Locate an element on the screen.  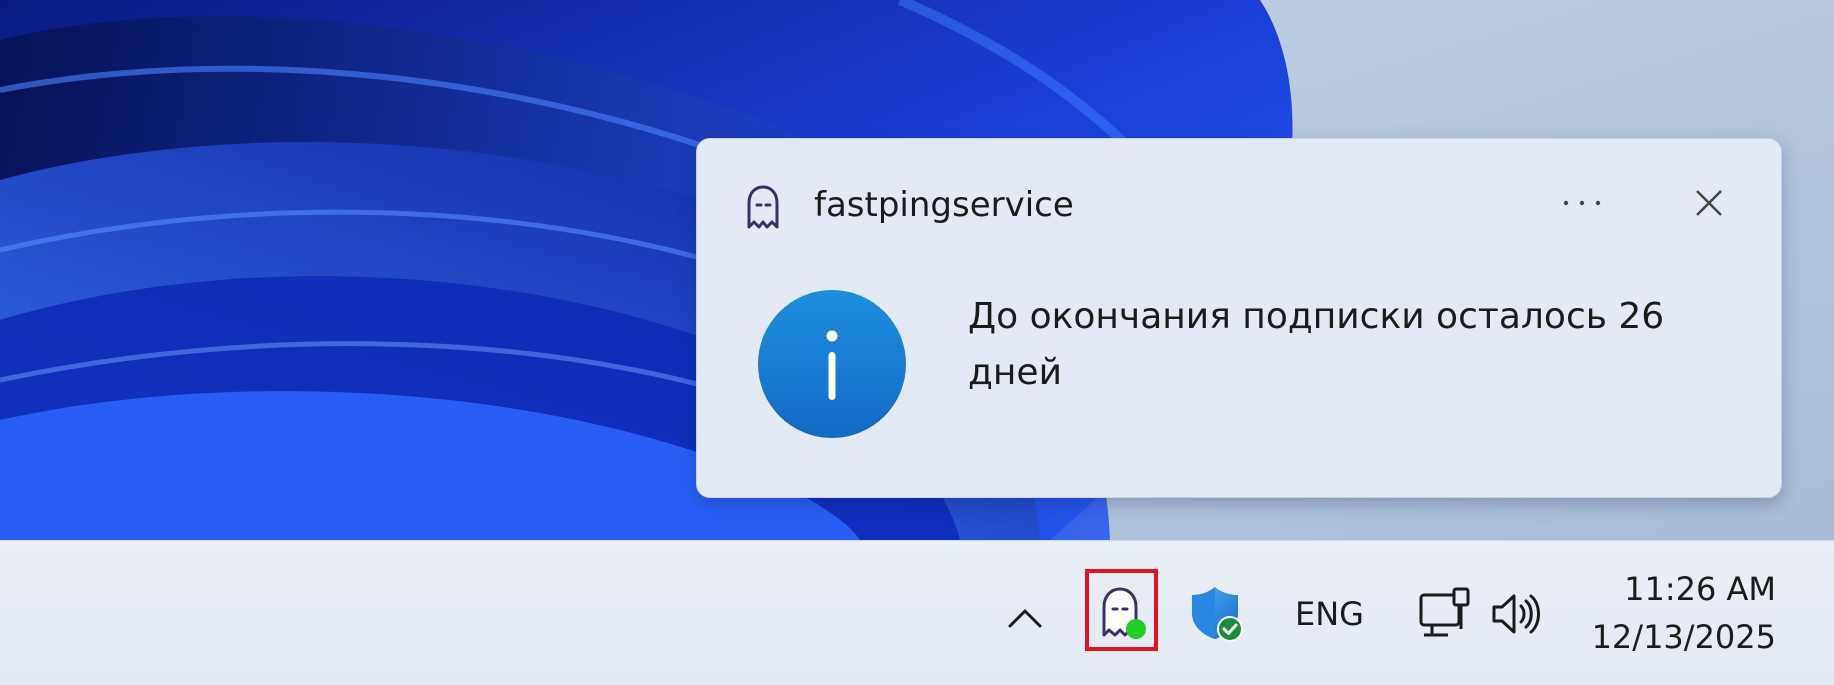
chevron-up-icon is located at coordinates (1025, 618).